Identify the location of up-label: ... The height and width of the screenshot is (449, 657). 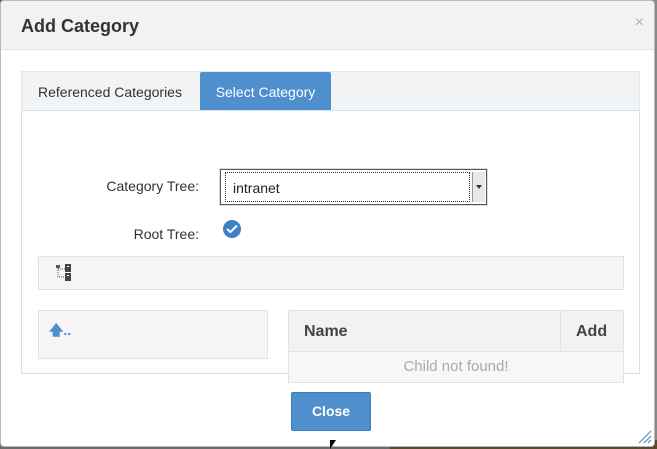
(67, 330).